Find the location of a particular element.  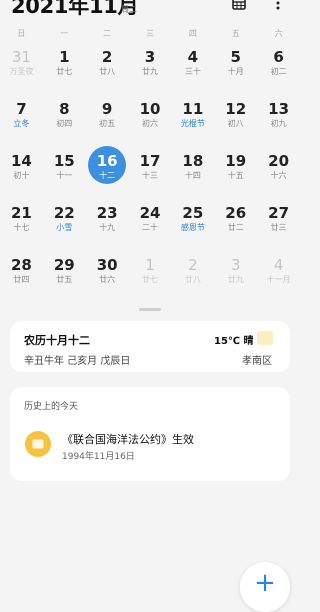

day-cell: 26 廿二 is located at coordinates (235, 227).